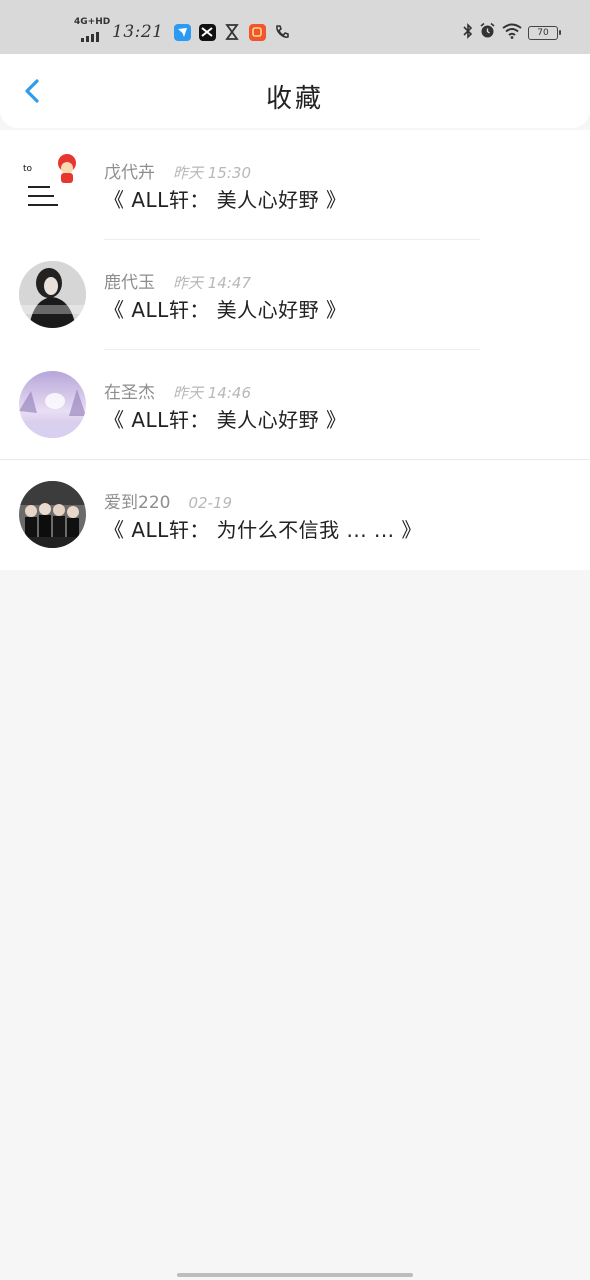 Image resolution: width=590 pixels, height=1280 pixels. What do you see at coordinates (52, 184) in the screenshot?
I see `avatar: to` at bounding box center [52, 184].